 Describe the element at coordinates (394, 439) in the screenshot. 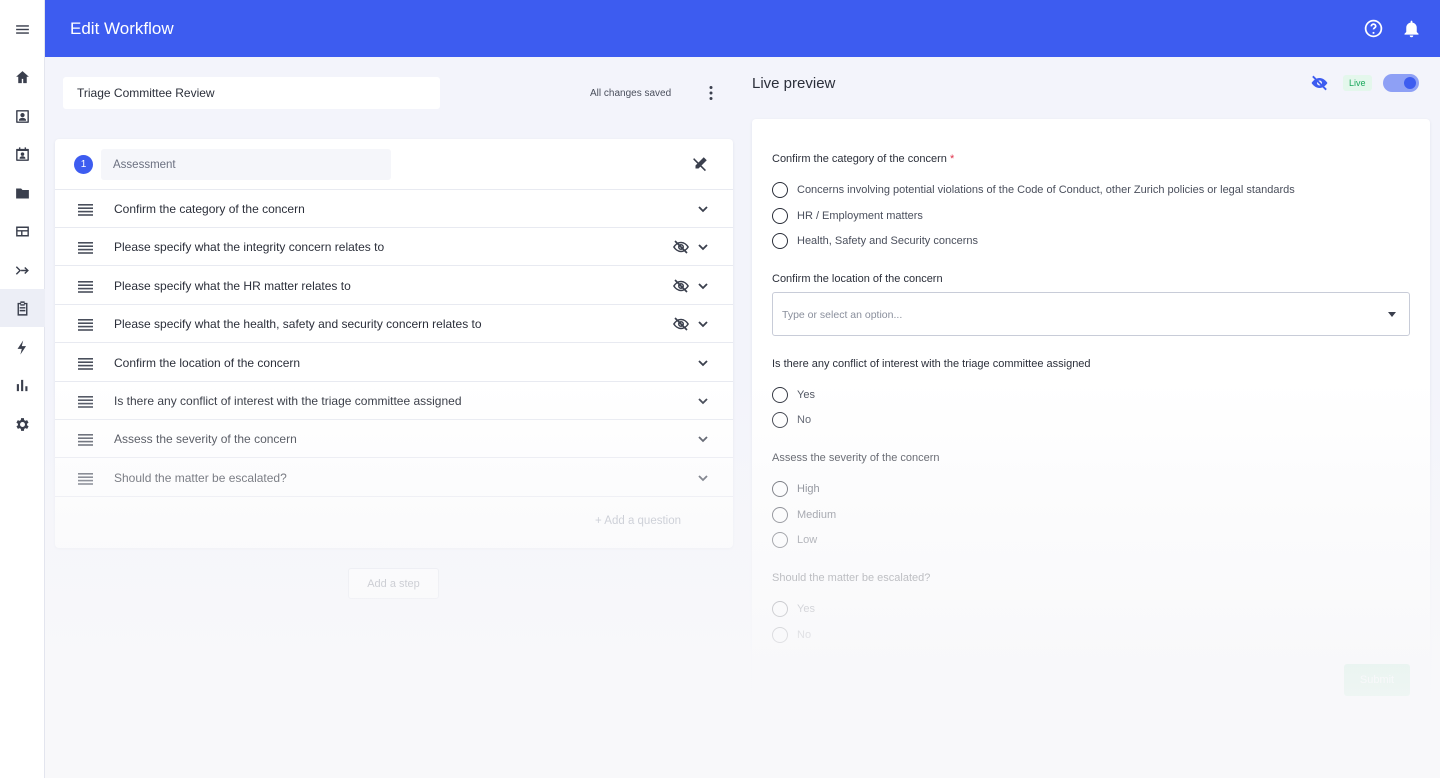

I see `question-row: Assess the severity of the concern` at that location.